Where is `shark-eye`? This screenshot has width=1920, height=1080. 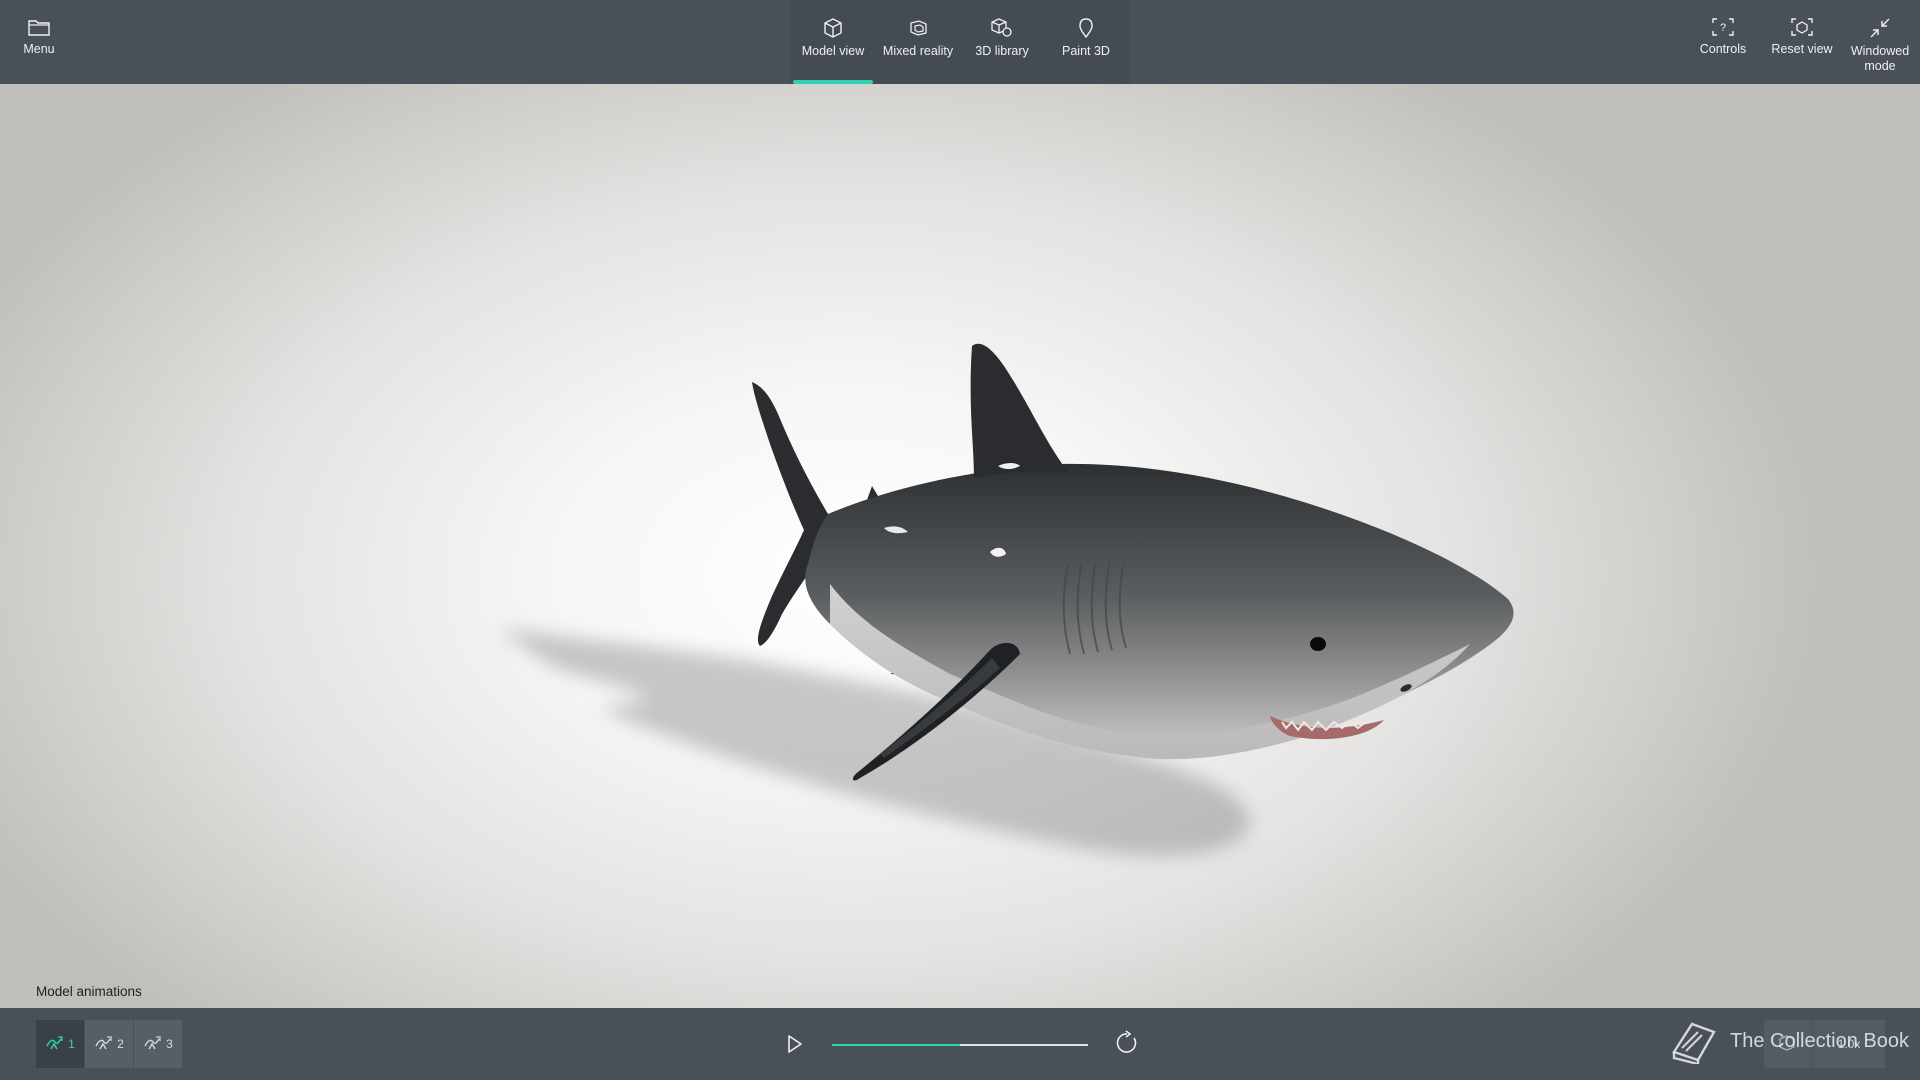 shark-eye is located at coordinates (1318, 644).